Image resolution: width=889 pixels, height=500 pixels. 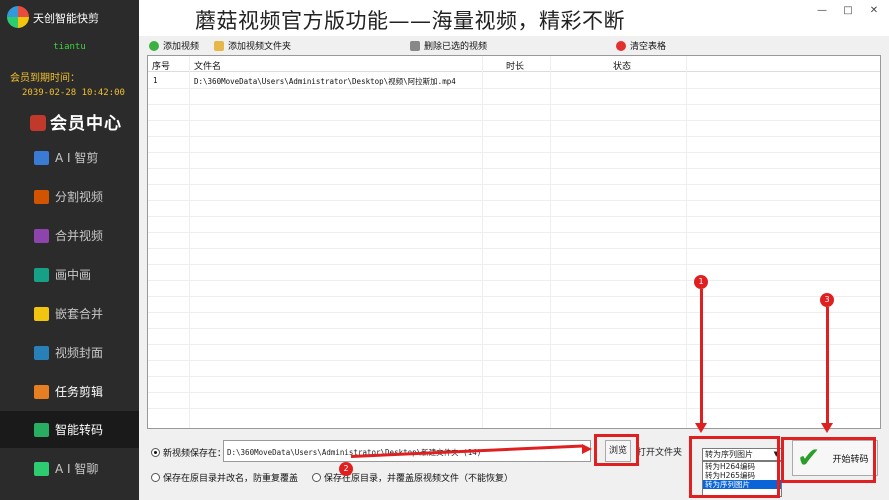 What do you see at coordinates (188, 452) in the screenshot?
I see `save-new-location-radio: 新视频保存在：` at bounding box center [188, 452].